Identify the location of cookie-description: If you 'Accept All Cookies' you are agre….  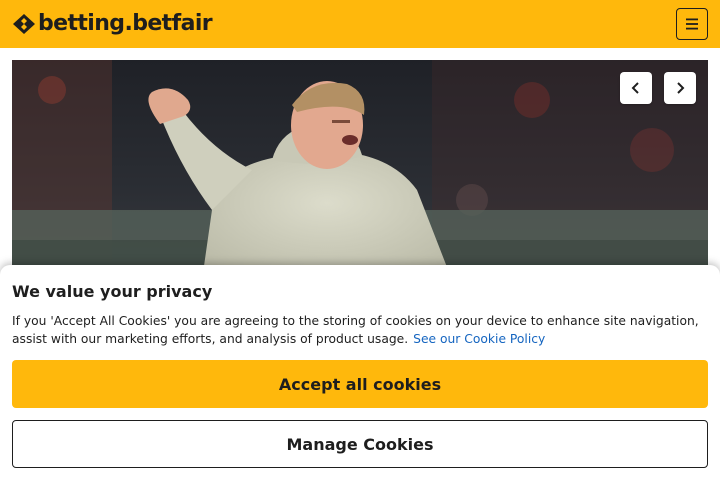
(357, 330).